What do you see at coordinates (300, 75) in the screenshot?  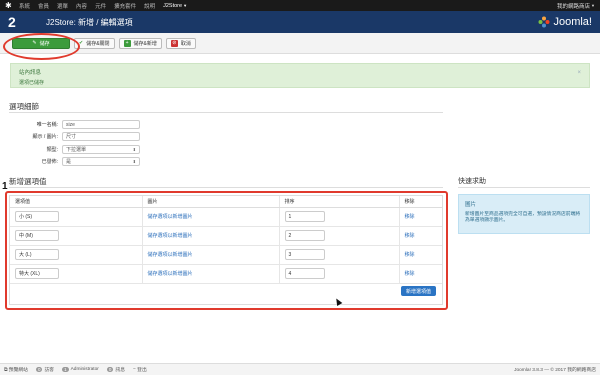 I see `system-message: 站內訊息 選項已儲存 ×` at bounding box center [300, 75].